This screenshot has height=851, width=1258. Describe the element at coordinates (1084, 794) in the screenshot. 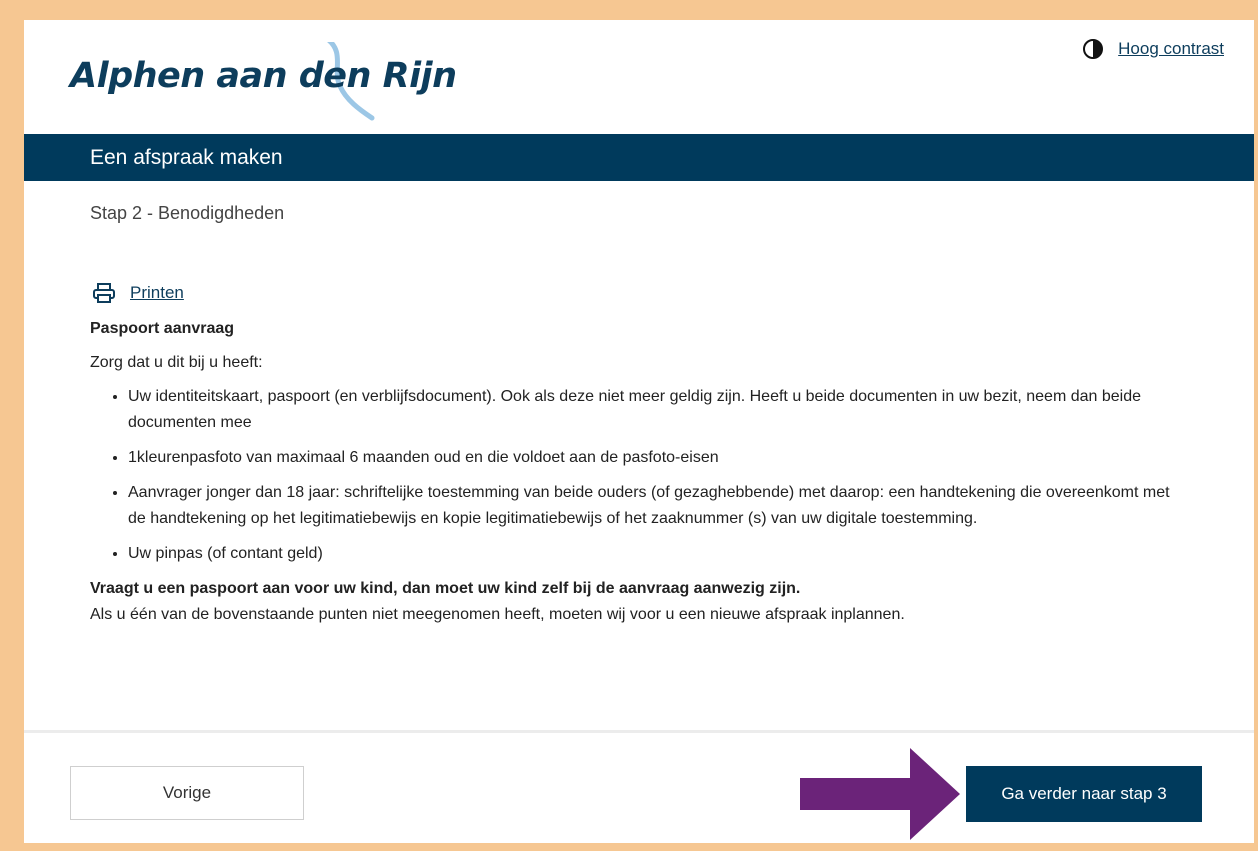

I see `next-step-button: Ga verder naar stap 3` at that location.